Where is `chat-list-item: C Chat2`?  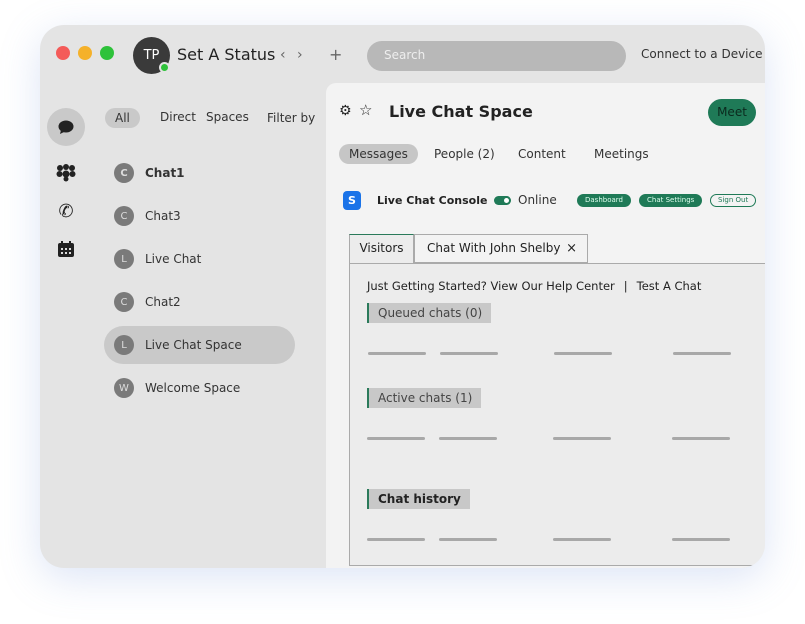 chat-list-item: C Chat2 is located at coordinates (199, 302).